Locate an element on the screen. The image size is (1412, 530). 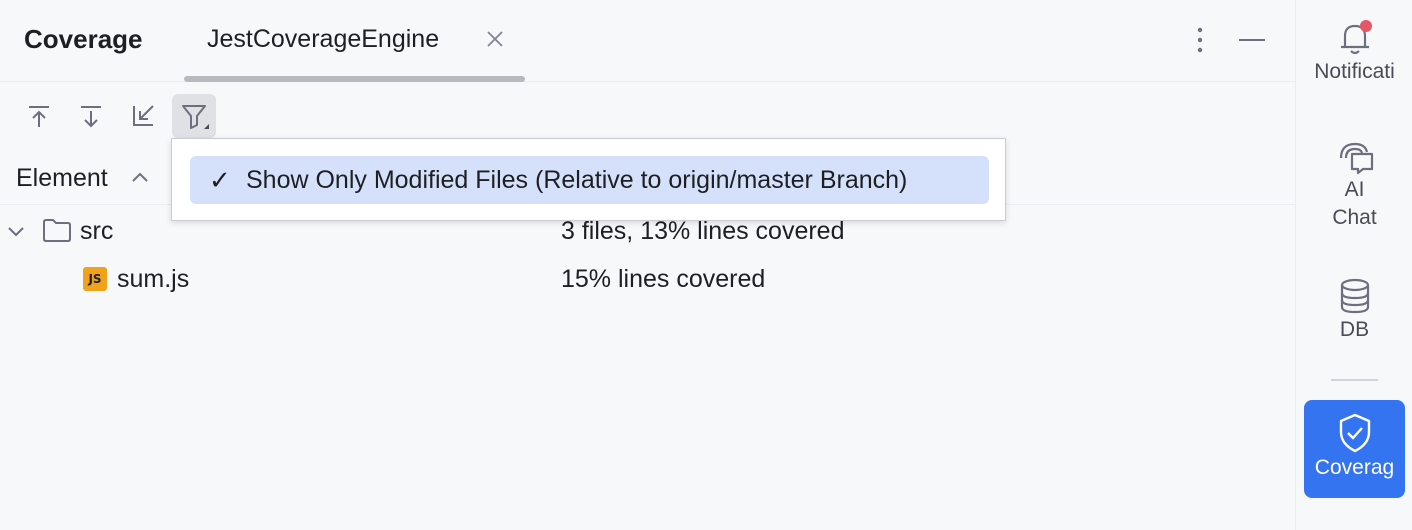
filter-button is located at coordinates (194, 116).